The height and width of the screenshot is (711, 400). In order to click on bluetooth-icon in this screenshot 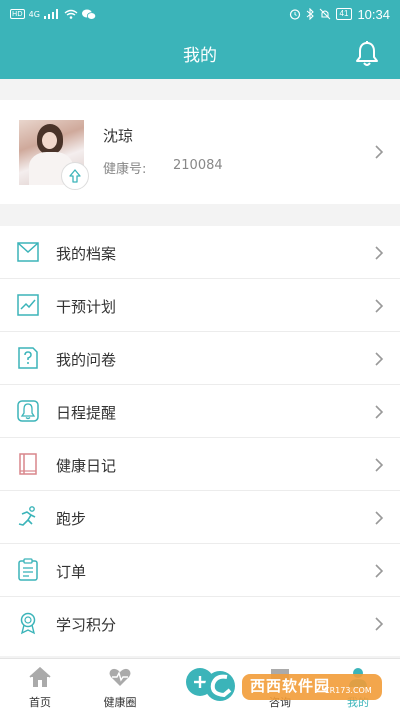, I will do `click(310, 14)`.